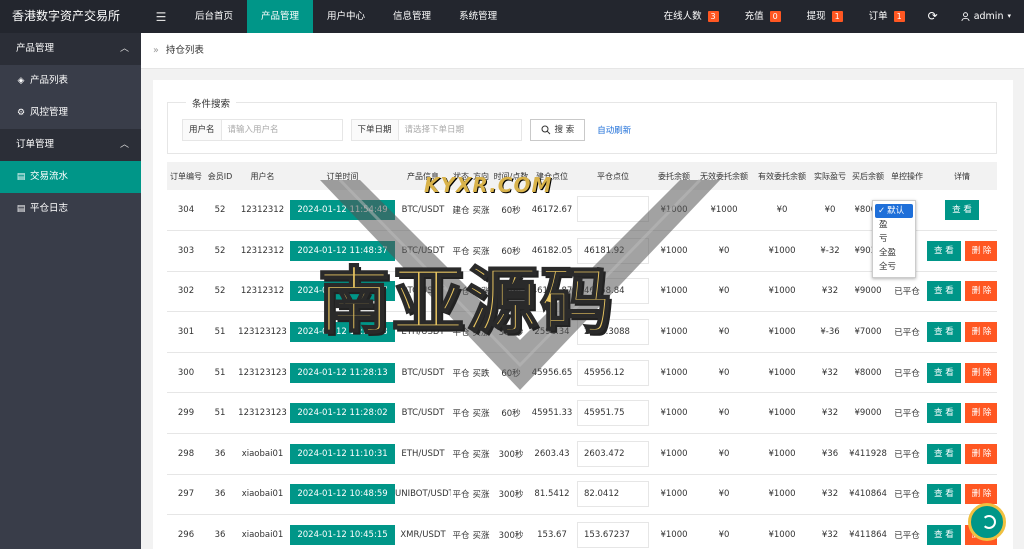 This screenshot has height=549, width=1024. I want to click on dropdown-option: 亏, so click(894, 239).